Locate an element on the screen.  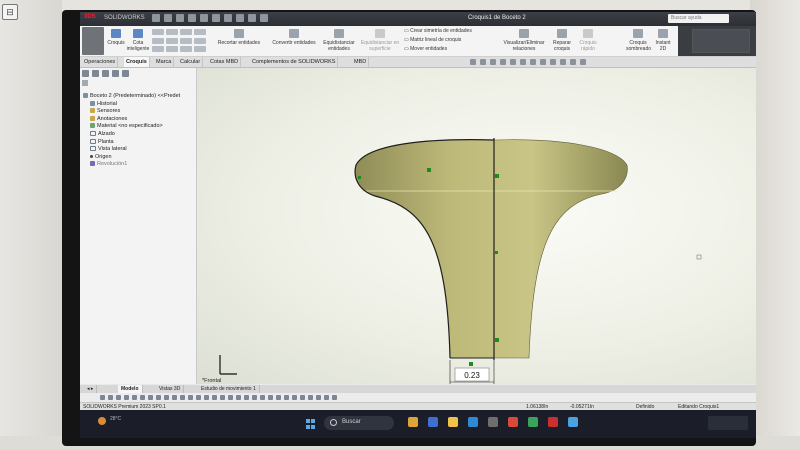
tree-item-alzado: Alzado is located at coordinates (138, 135).